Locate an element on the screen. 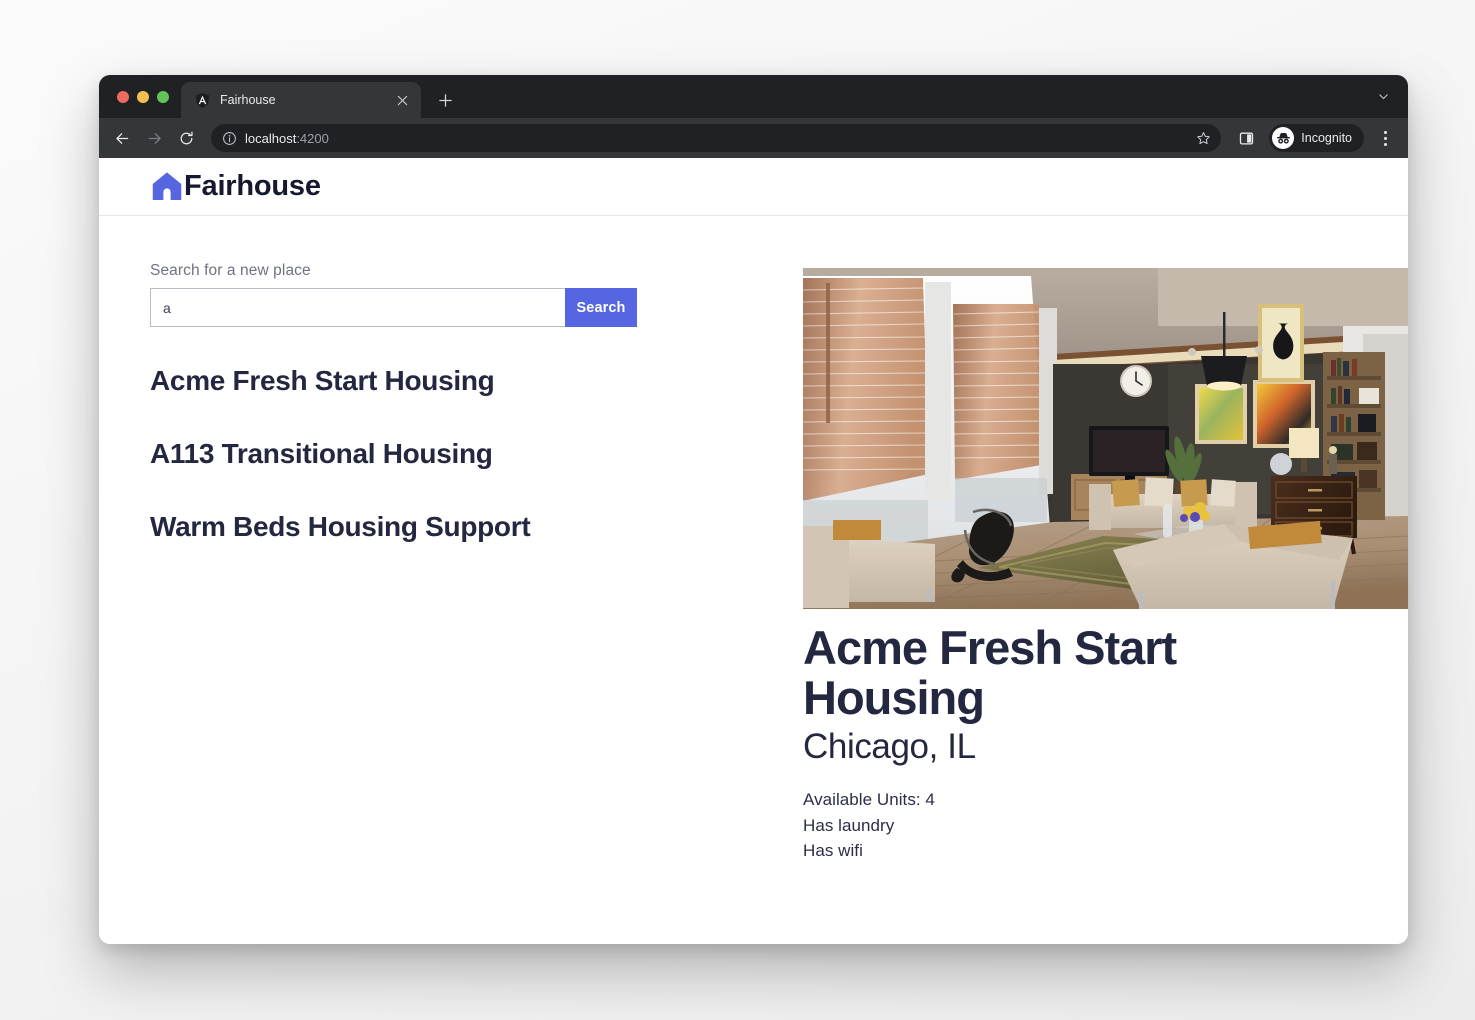 The height and width of the screenshot is (1020, 1475). search-button: Search is located at coordinates (601, 307).